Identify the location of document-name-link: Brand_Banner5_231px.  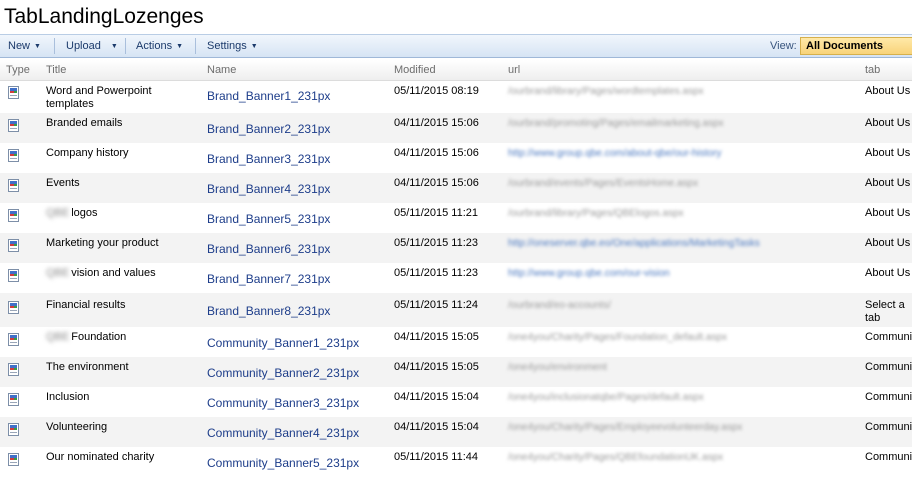
(268, 219).